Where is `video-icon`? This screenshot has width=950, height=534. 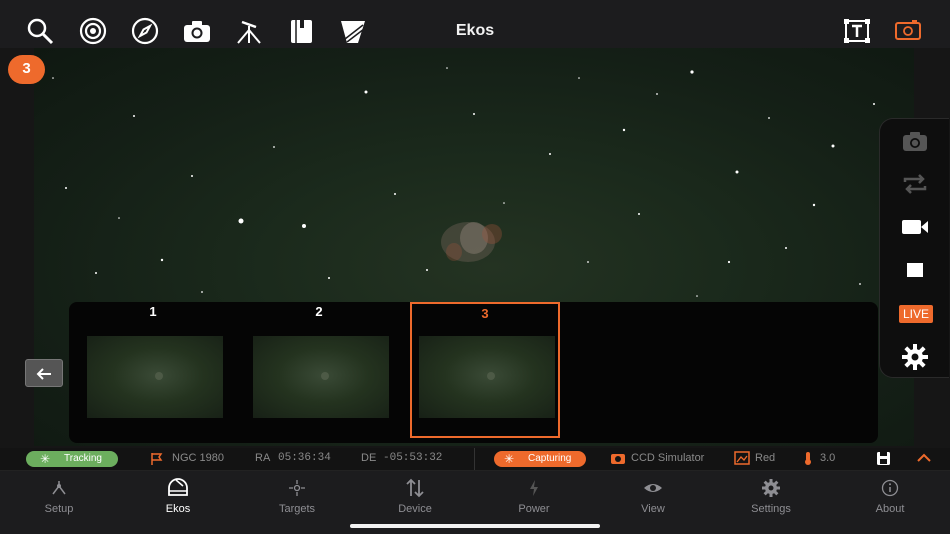
video-icon is located at coordinates (915, 227).